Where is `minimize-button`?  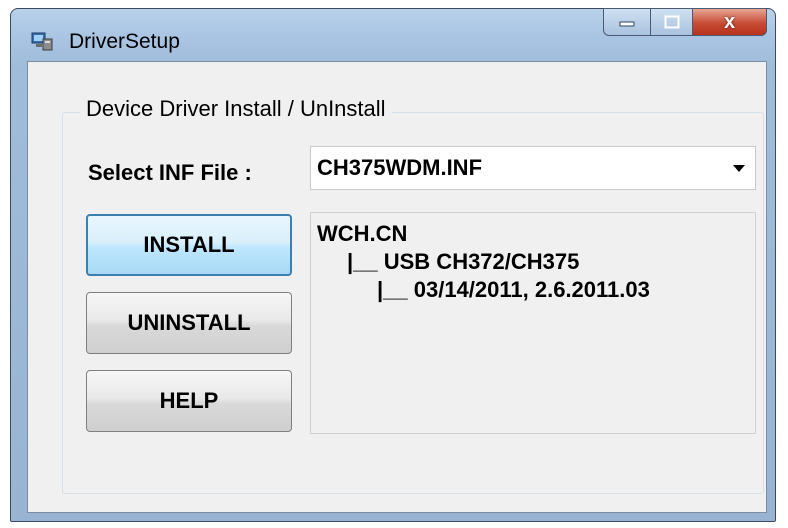
minimize-button is located at coordinates (627, 22).